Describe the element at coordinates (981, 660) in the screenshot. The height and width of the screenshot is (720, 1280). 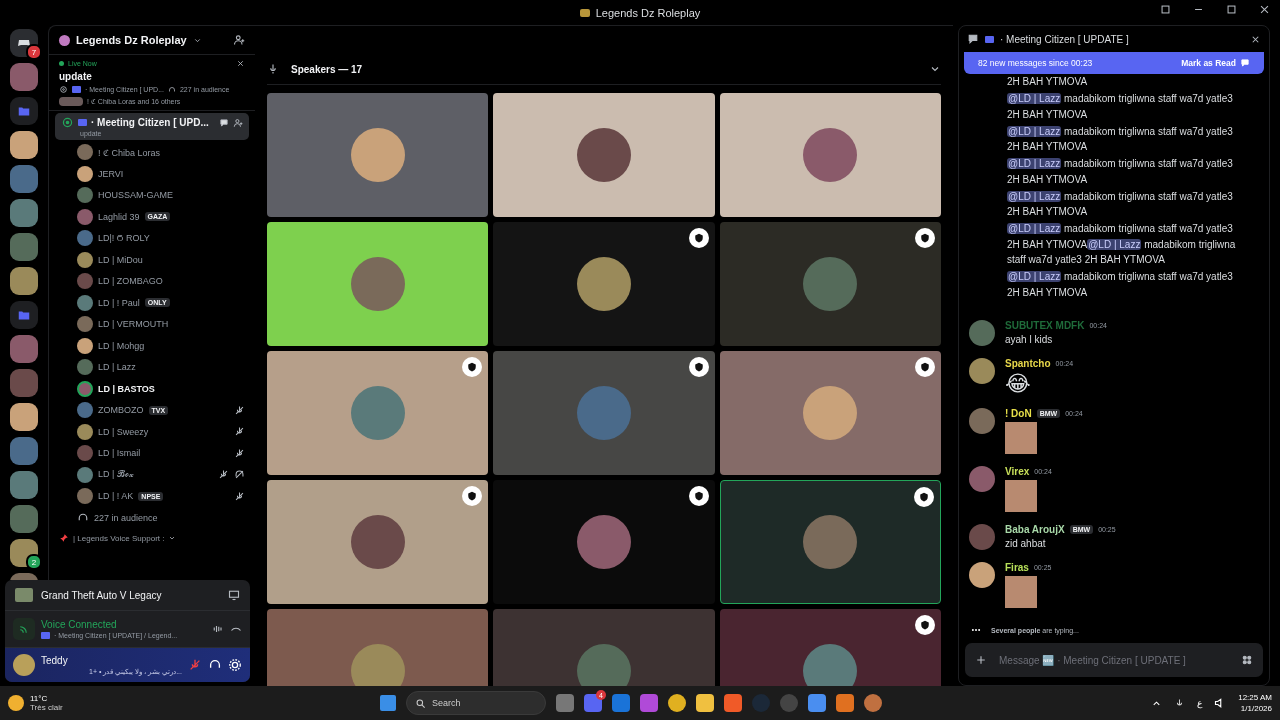
I see `plus-icon` at that location.